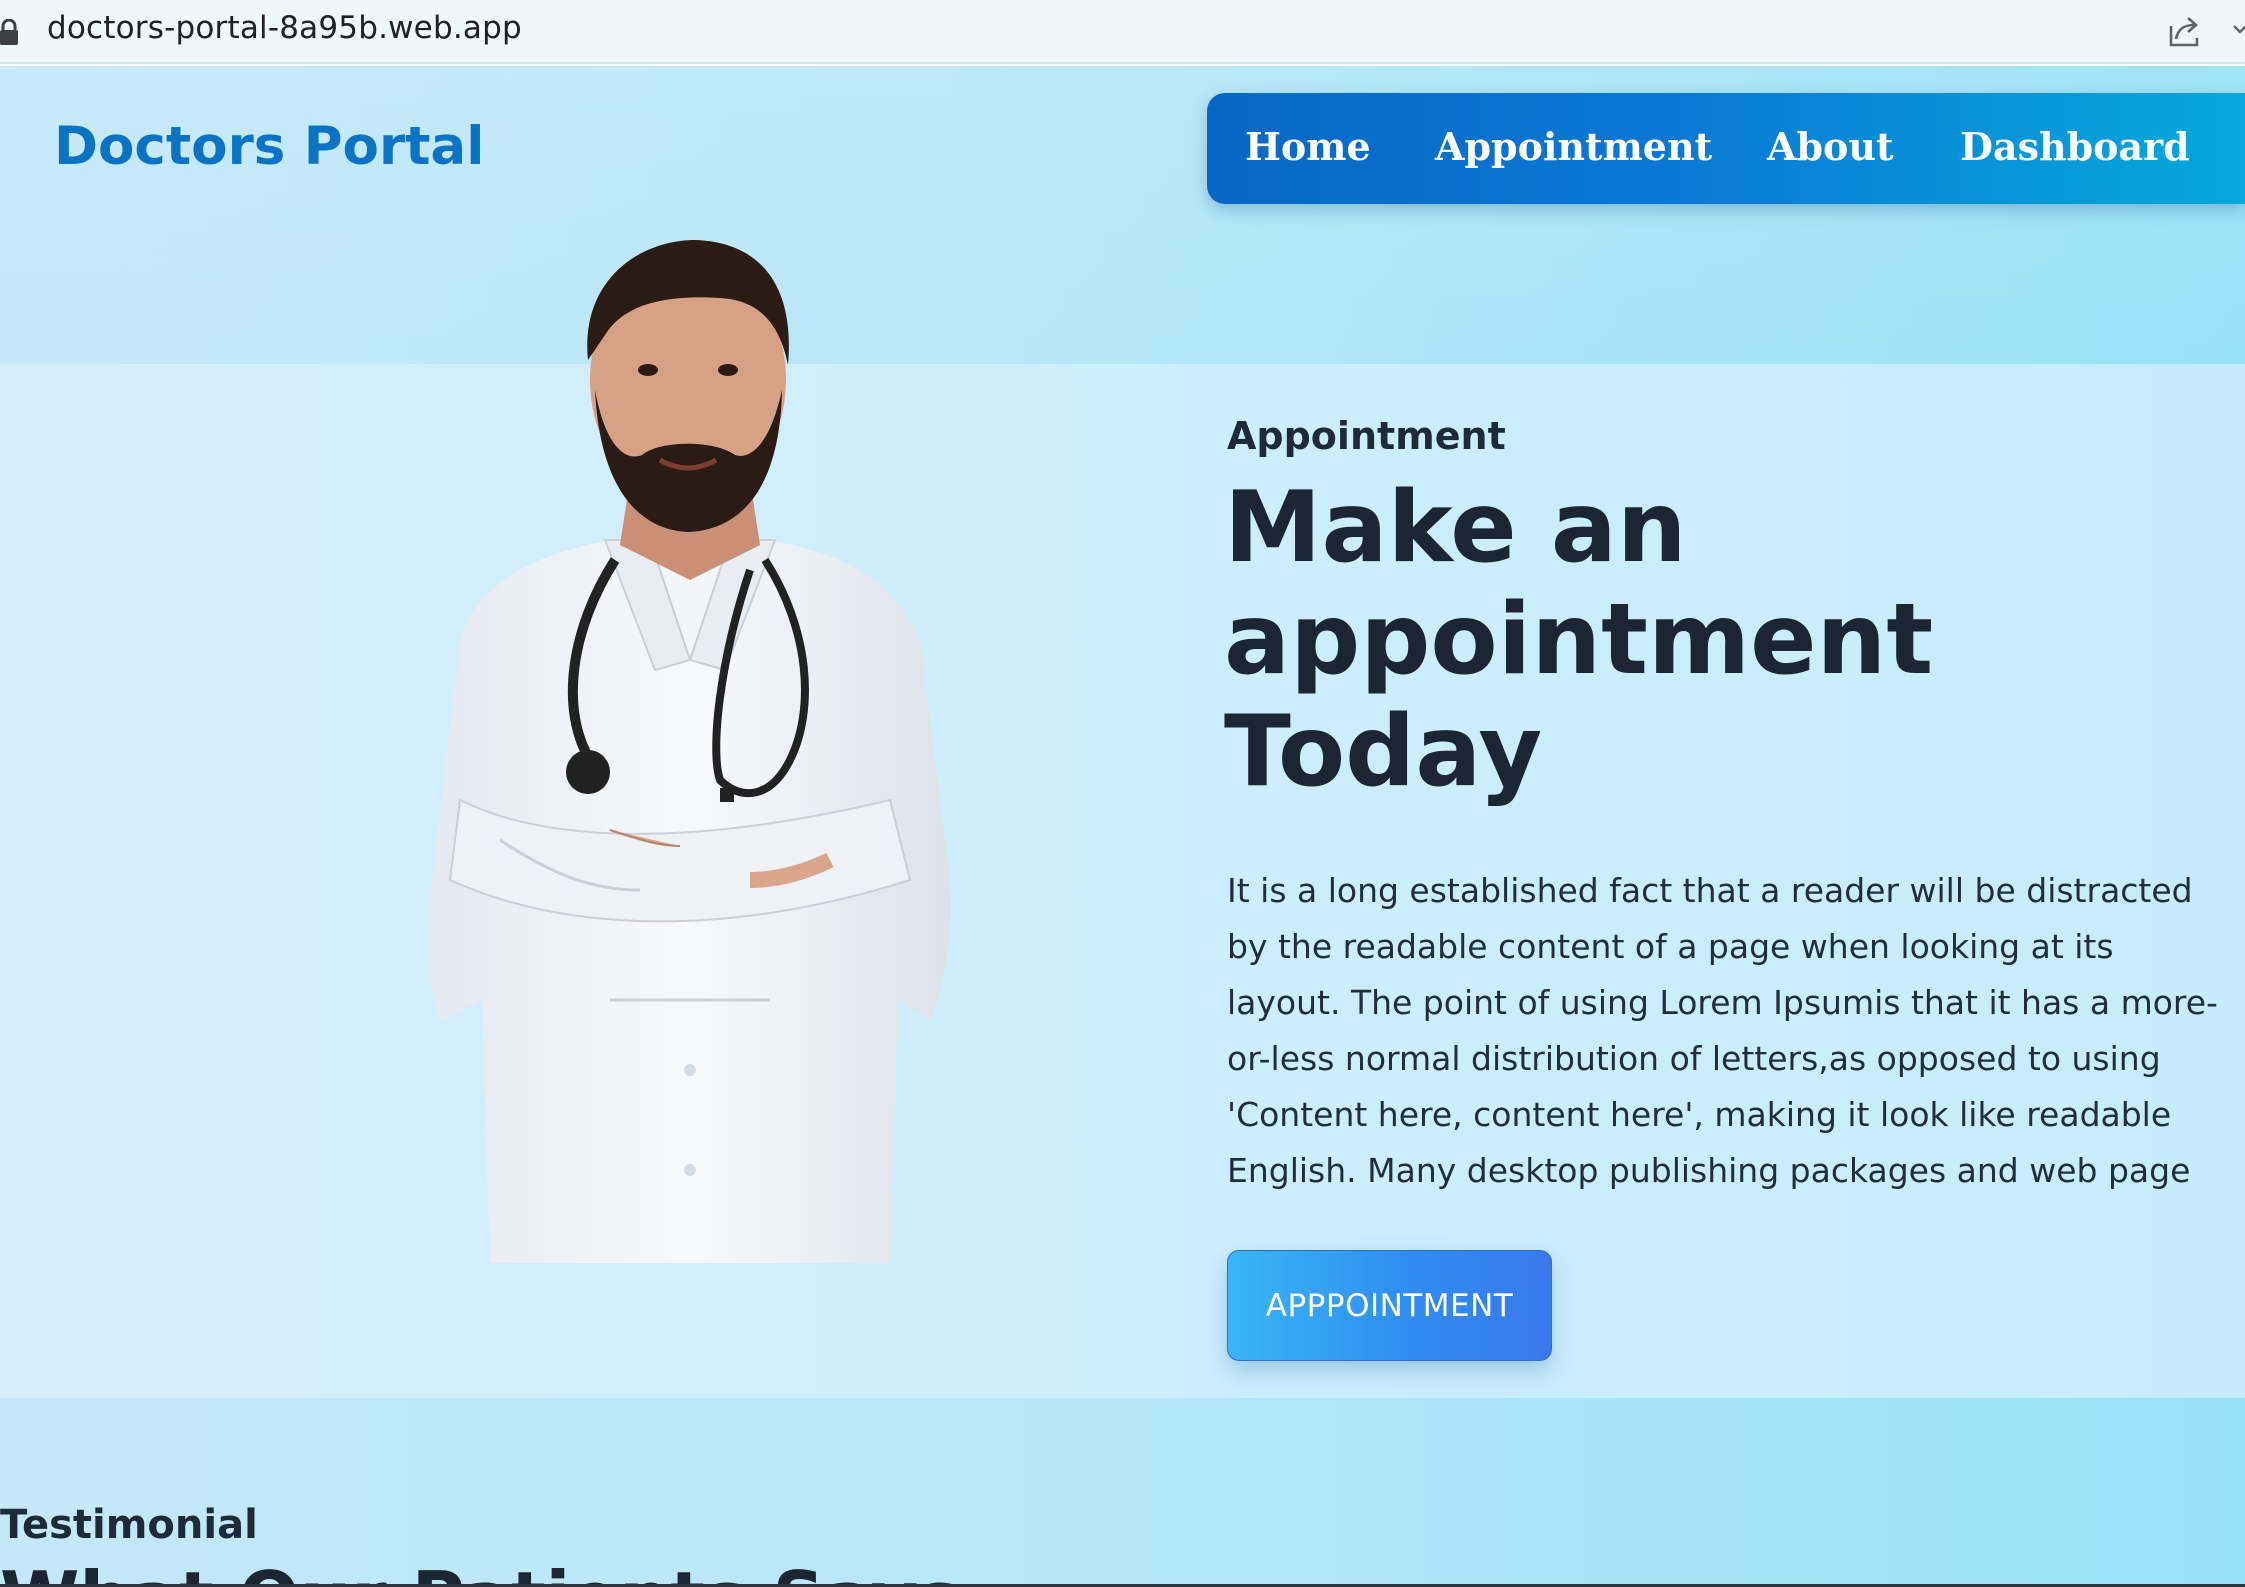 The image size is (2245, 1587). What do you see at coordinates (1579, 640) in the screenshot?
I see `hero-headline-line-2: appointment` at bounding box center [1579, 640].